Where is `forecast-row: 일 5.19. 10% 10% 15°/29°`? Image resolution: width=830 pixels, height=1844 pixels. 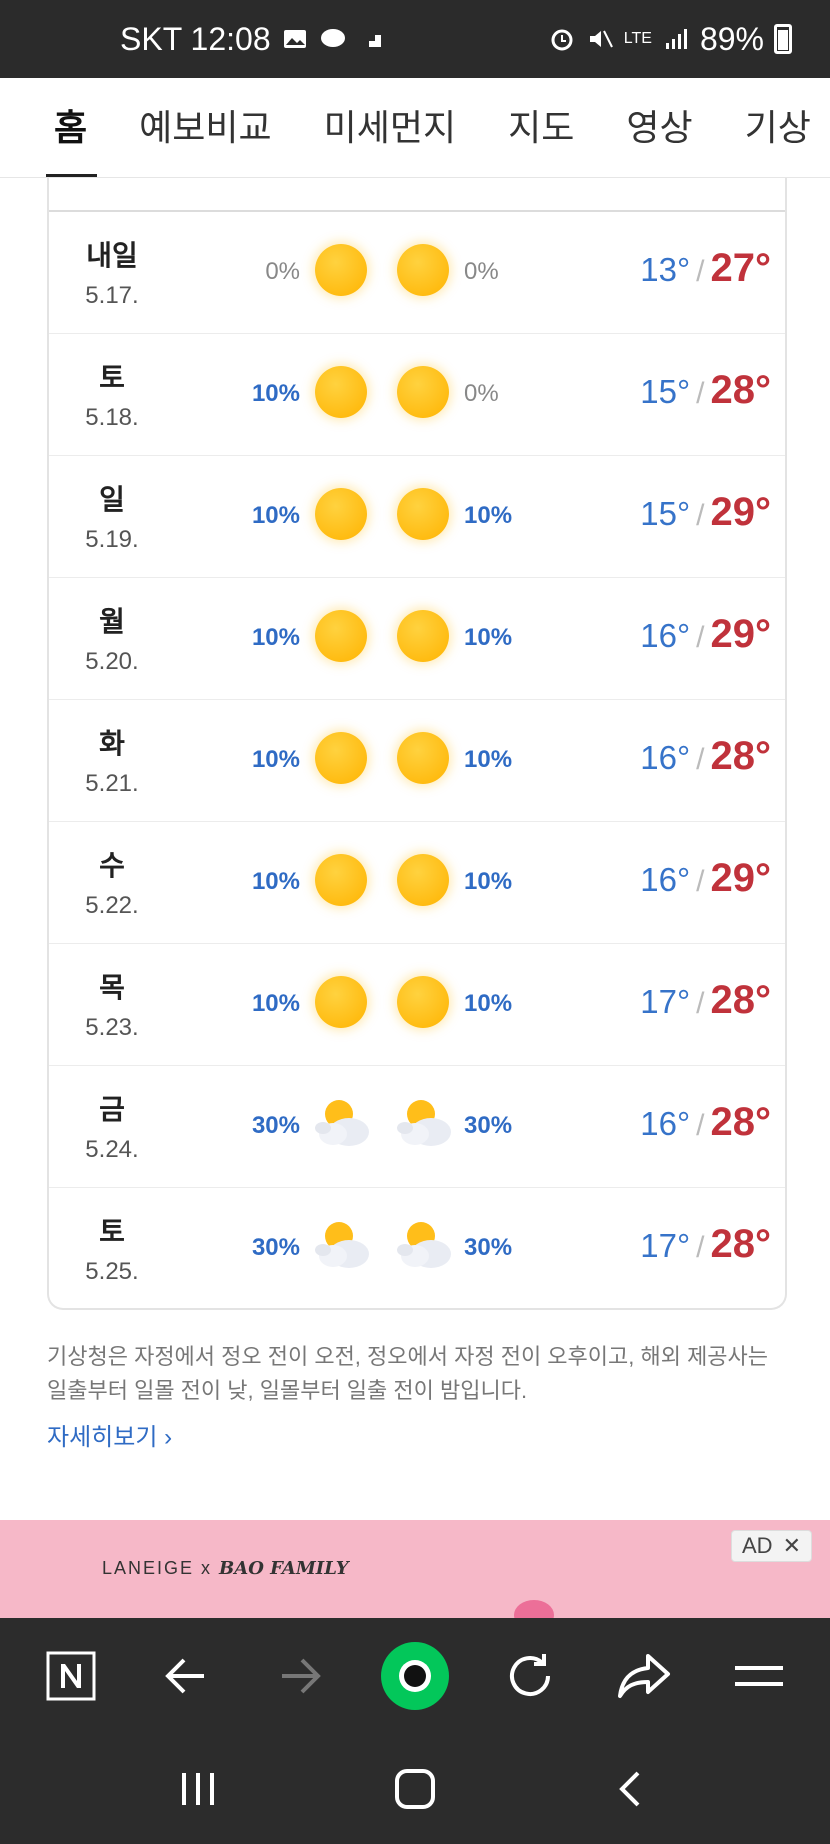
forecast-row: 일 5.19. 10% 10% 15°/29° is located at coordinates (417, 517).